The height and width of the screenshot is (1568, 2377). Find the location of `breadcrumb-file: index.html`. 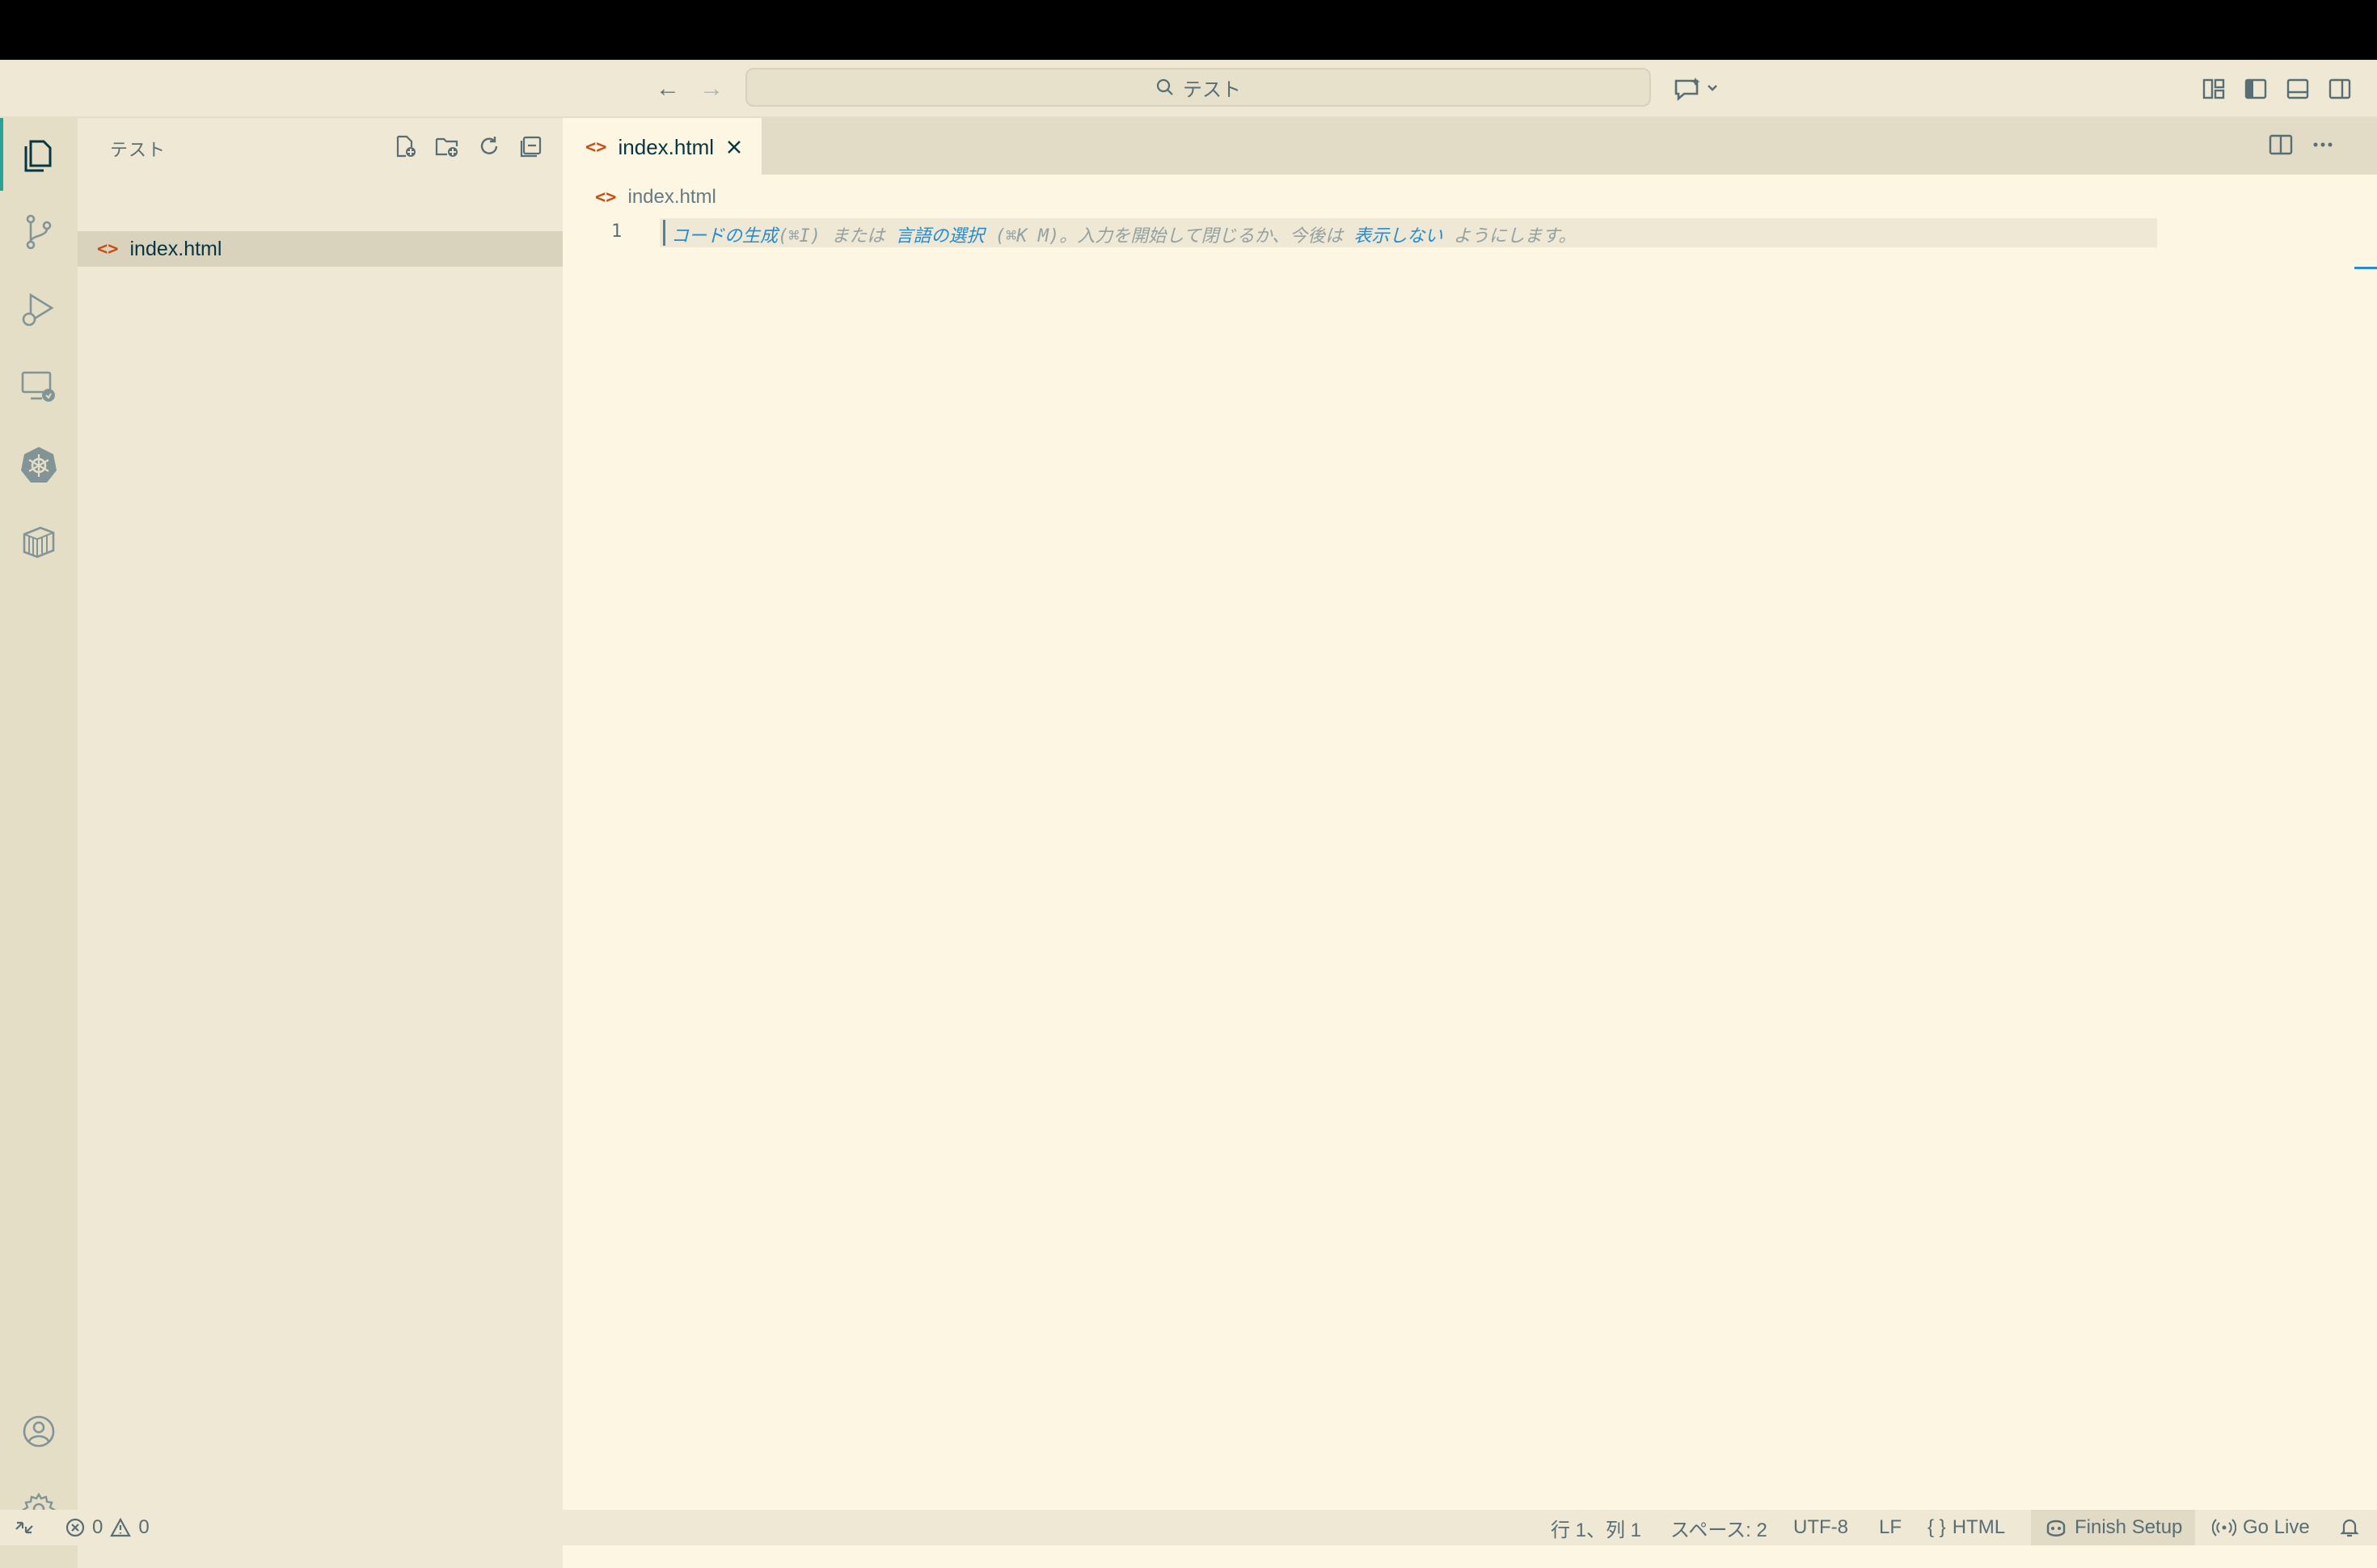

breadcrumb-file: index.html is located at coordinates (672, 197).